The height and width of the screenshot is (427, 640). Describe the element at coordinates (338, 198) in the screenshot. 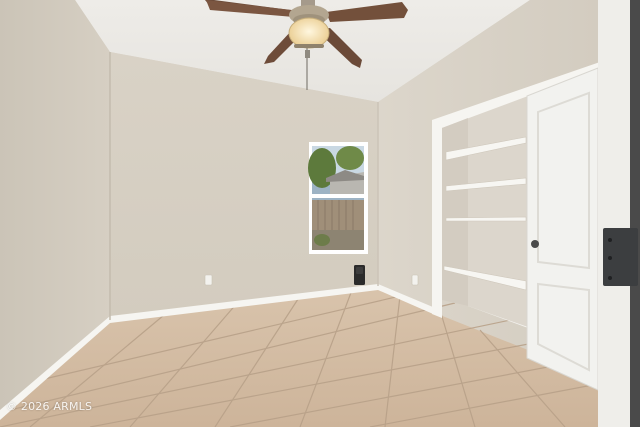

I see `window` at that location.